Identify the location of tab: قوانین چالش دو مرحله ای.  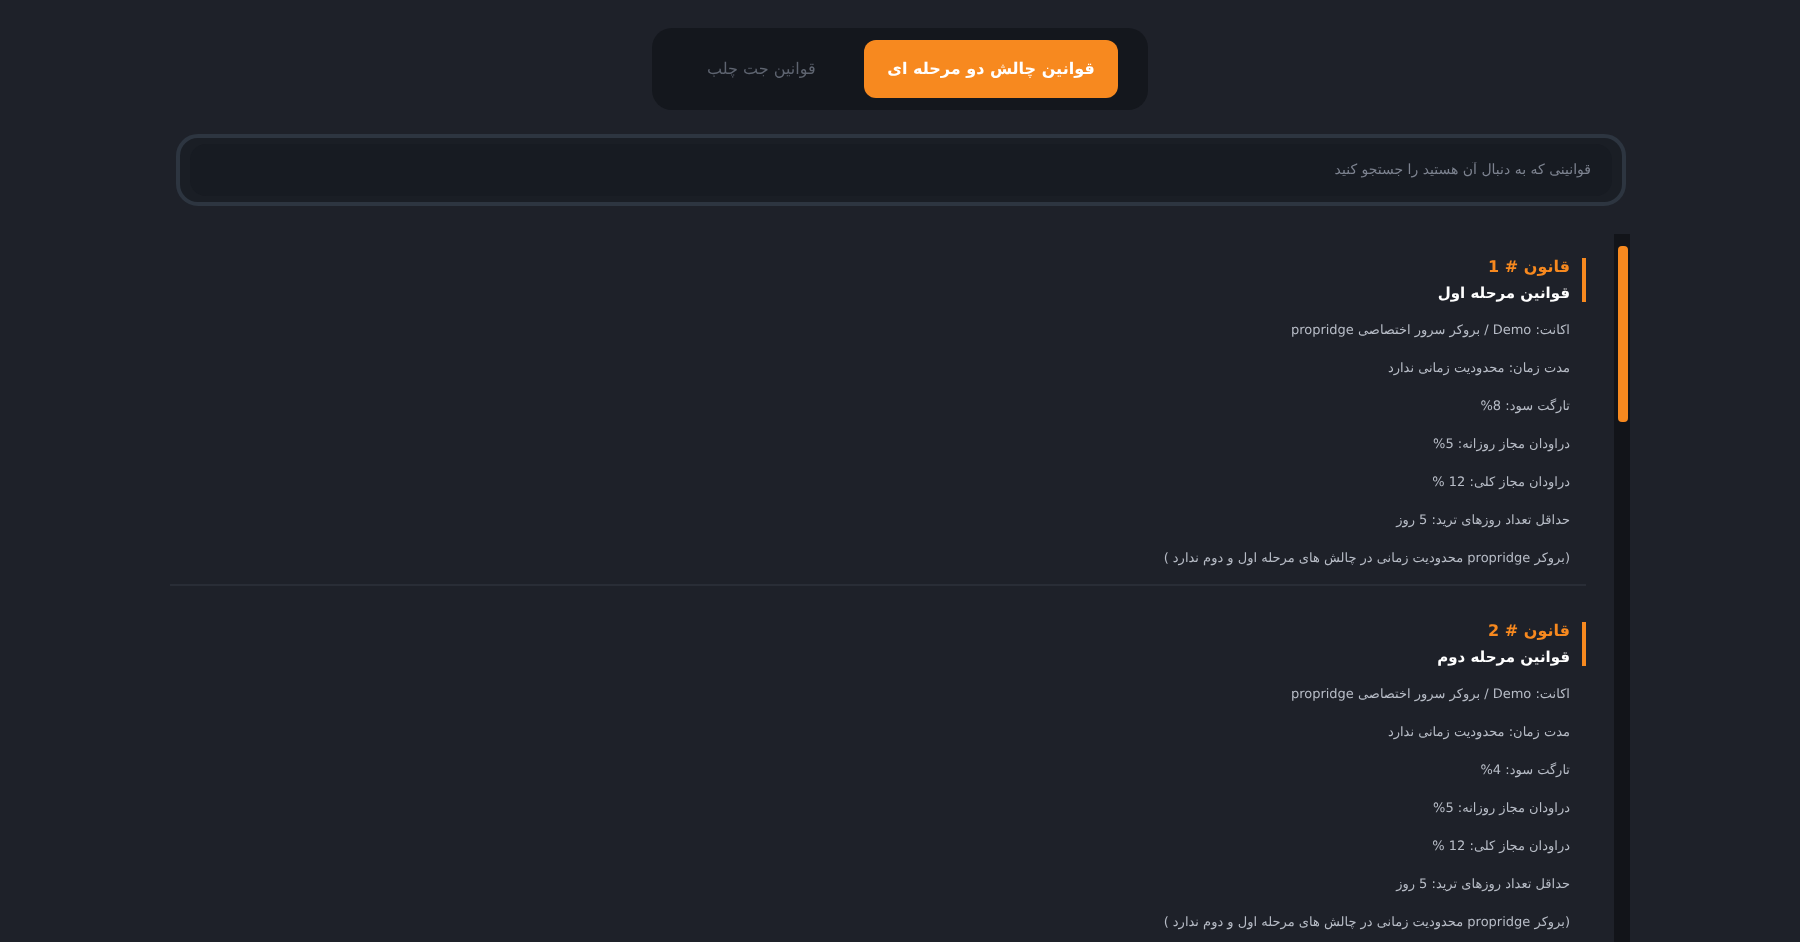
(991, 69).